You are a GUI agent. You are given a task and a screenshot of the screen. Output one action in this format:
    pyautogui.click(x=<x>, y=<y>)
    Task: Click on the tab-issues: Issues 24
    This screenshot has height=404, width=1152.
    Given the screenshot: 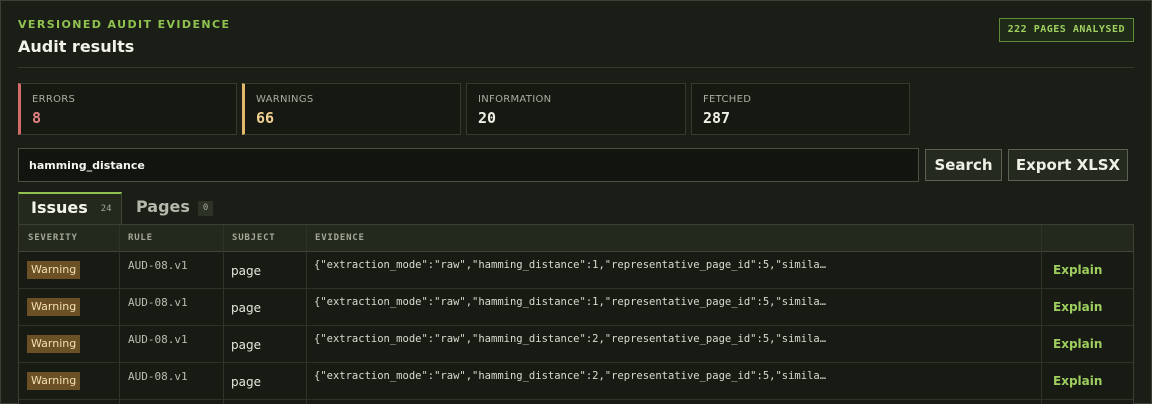 What is the action you would take?
    pyautogui.click(x=70, y=208)
    